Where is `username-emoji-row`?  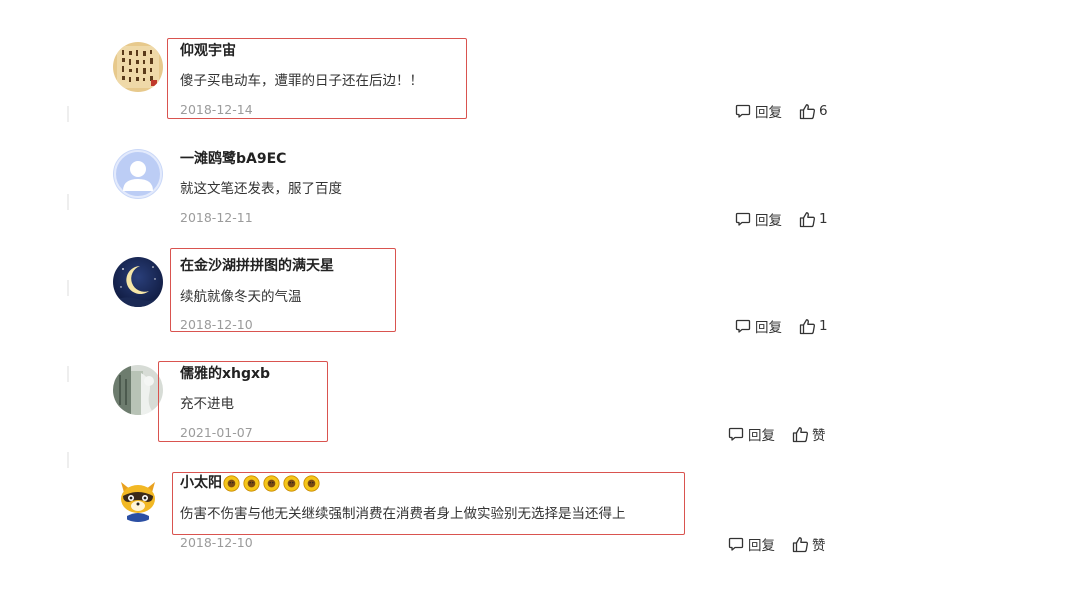 username-emoji-row is located at coordinates (273, 483).